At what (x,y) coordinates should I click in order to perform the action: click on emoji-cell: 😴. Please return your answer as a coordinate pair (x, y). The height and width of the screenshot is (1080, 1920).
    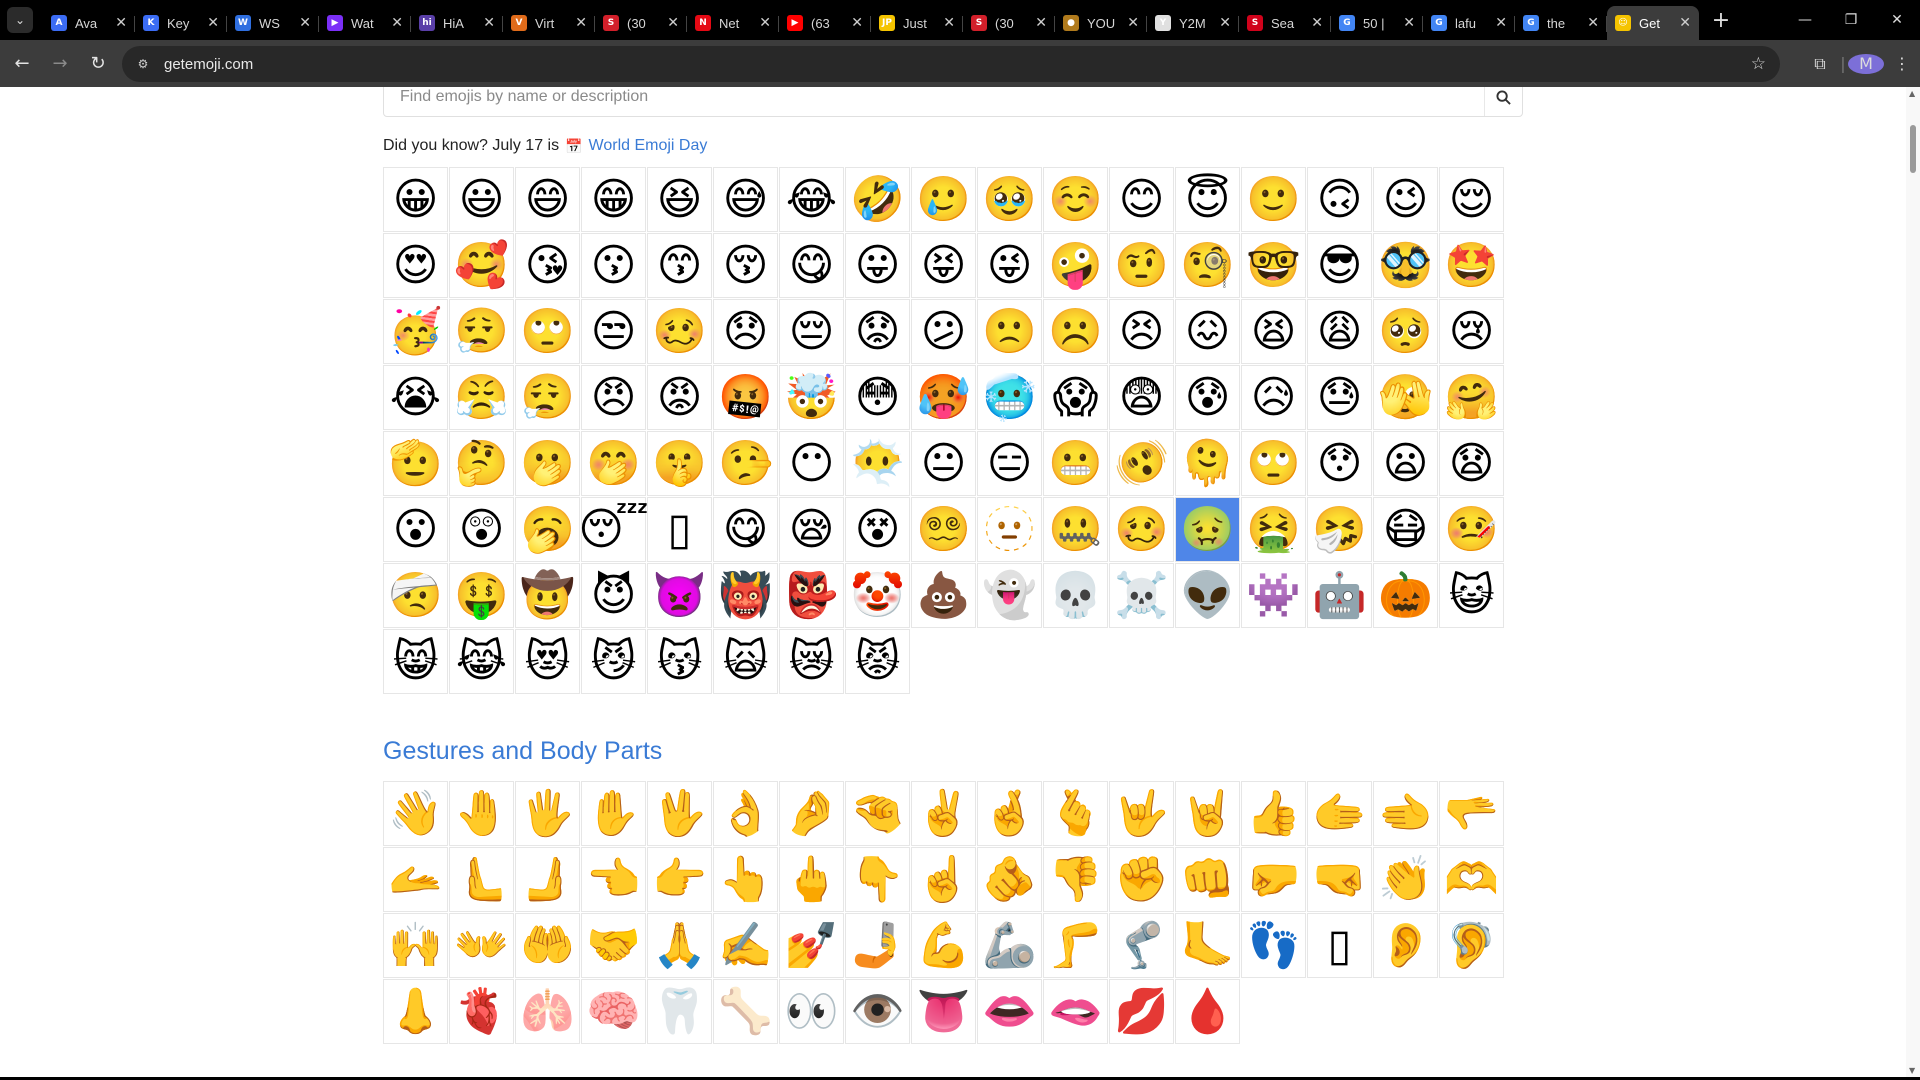
    Looking at the image, I should click on (613, 529).